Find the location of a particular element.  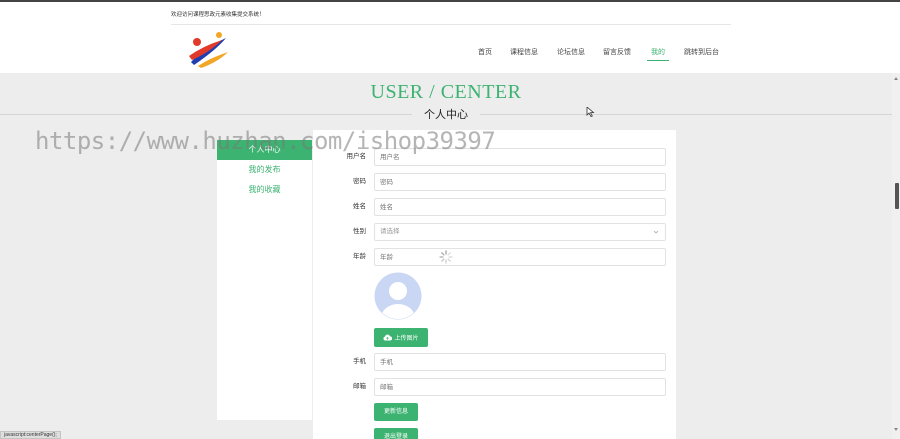

password-label: 密码 is located at coordinates (359, 181).